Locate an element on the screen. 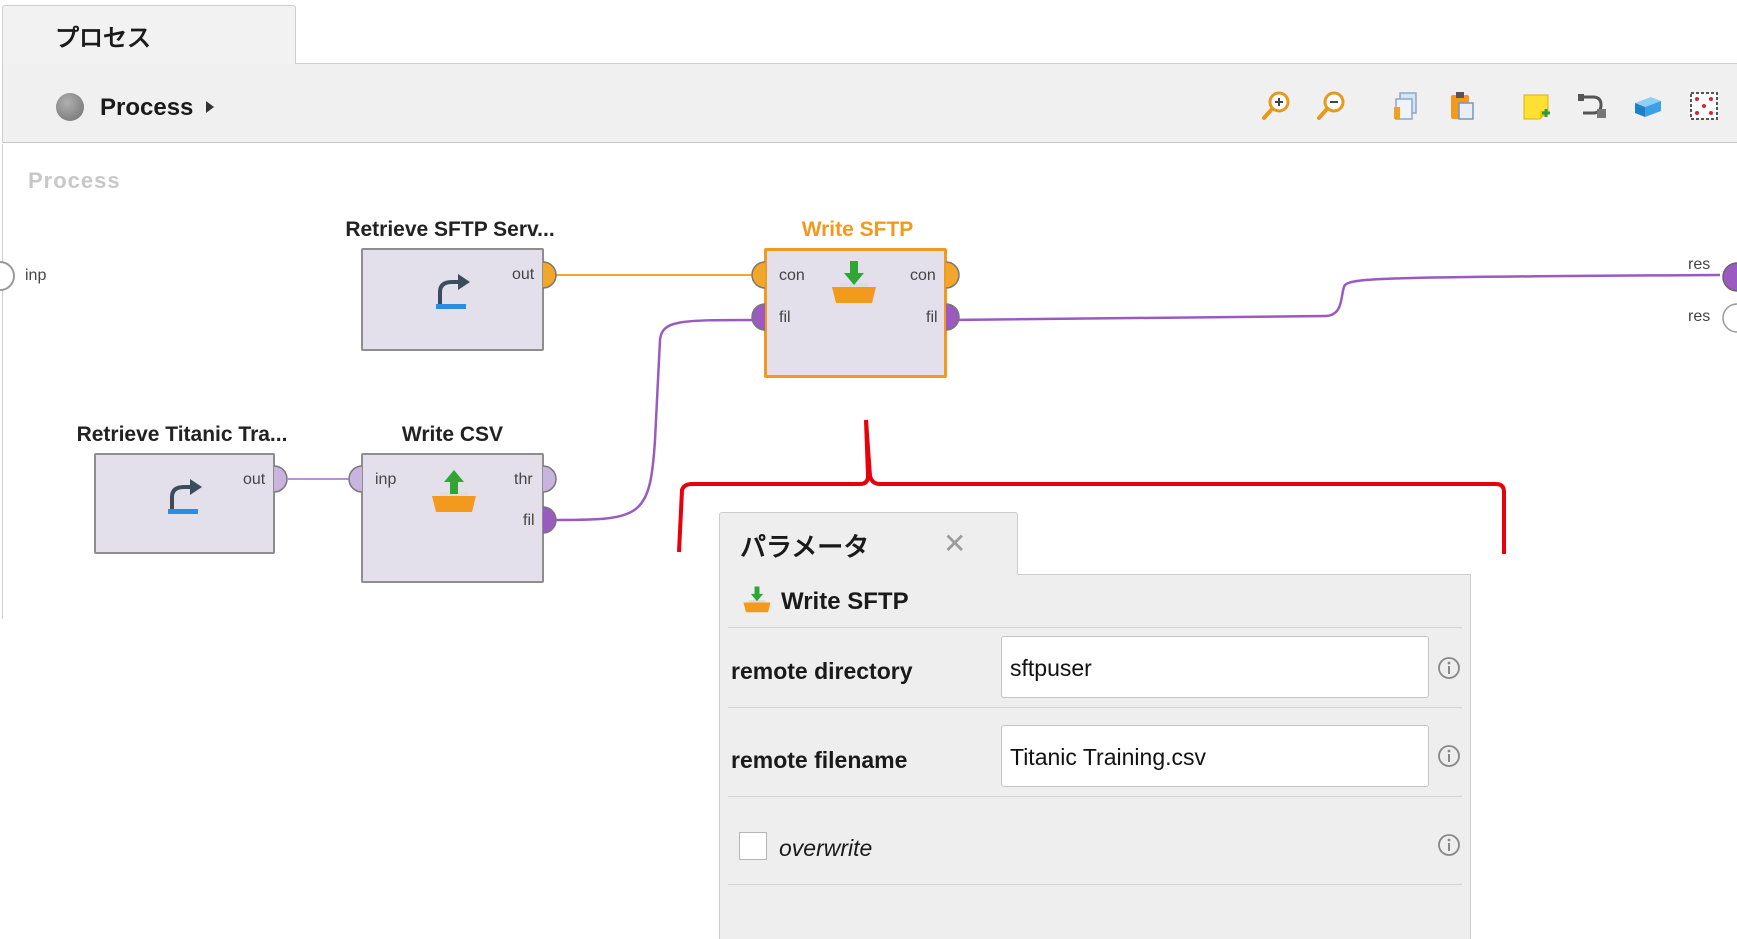 The width and height of the screenshot is (1737, 939). write-csv-inp-label: inp is located at coordinates (386, 479).